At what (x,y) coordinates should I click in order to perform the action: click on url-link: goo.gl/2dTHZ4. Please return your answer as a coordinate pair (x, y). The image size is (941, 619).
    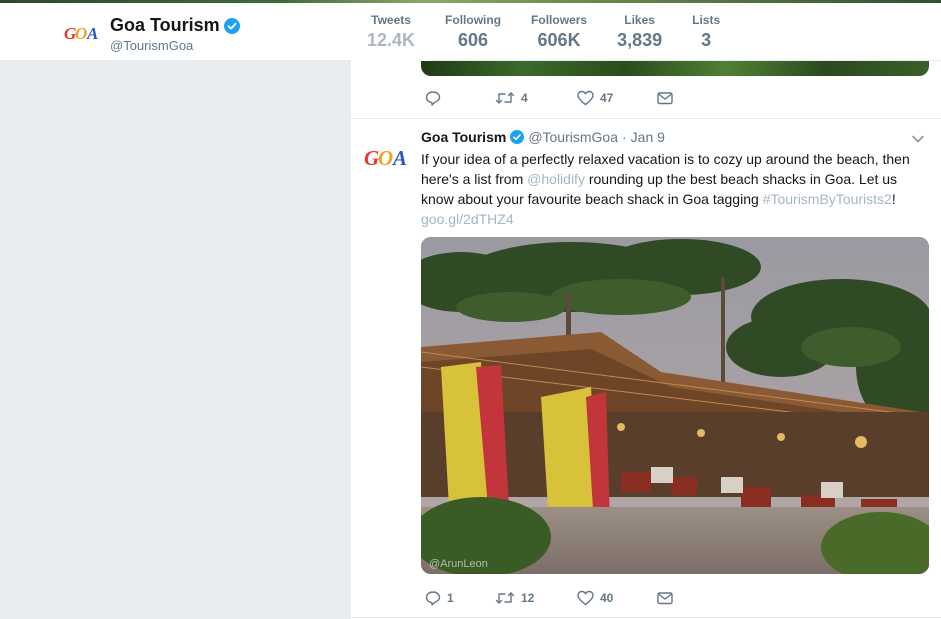
    Looking at the image, I should click on (467, 219).